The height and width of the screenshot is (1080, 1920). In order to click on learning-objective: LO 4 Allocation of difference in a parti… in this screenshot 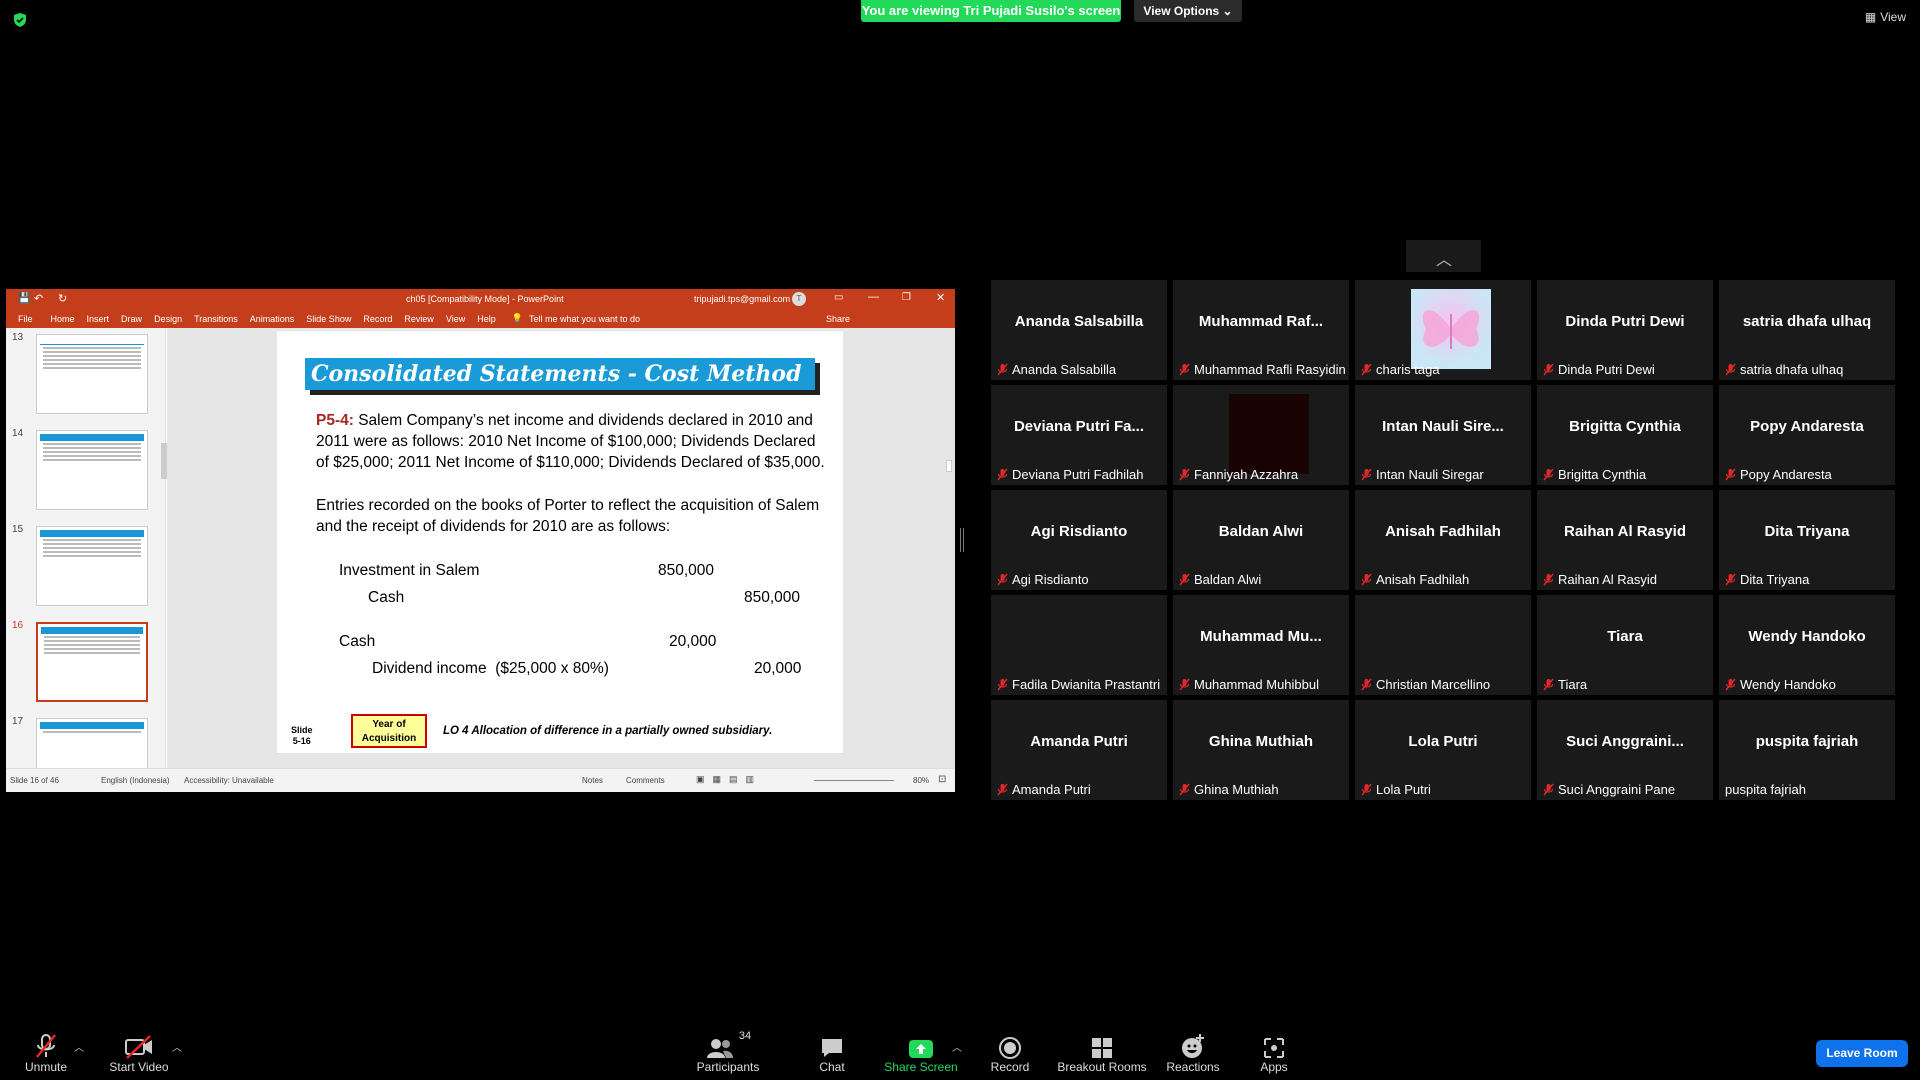, I will do `click(608, 731)`.